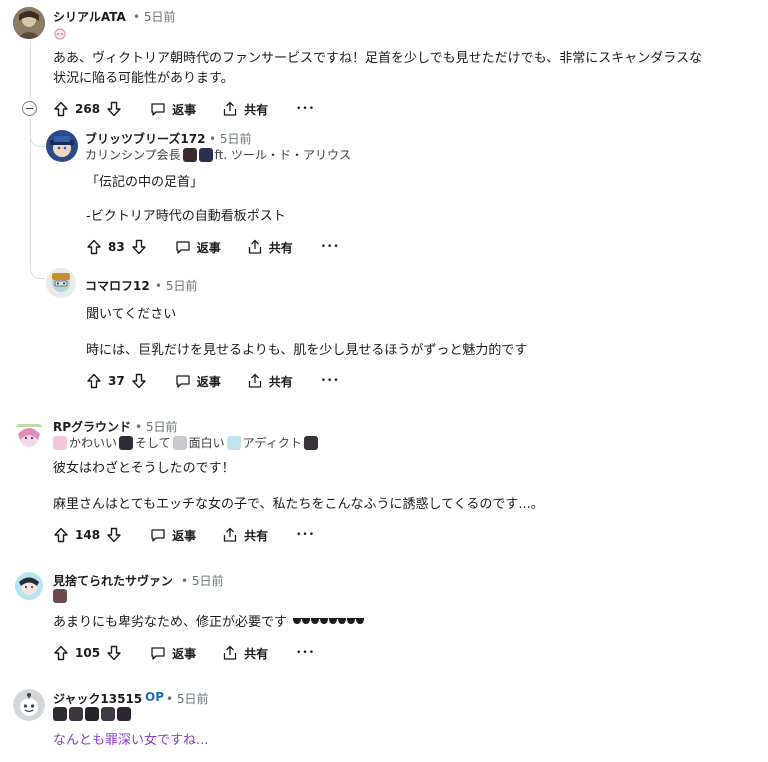  I want to click on comment-actions: 268 返事 共有 •••, so click(184, 109).